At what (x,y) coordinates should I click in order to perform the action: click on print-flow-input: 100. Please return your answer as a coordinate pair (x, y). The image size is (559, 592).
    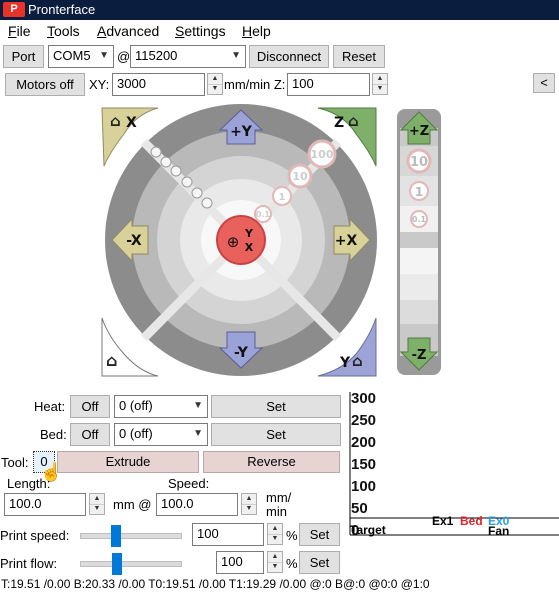
    Looking at the image, I should click on (240, 562).